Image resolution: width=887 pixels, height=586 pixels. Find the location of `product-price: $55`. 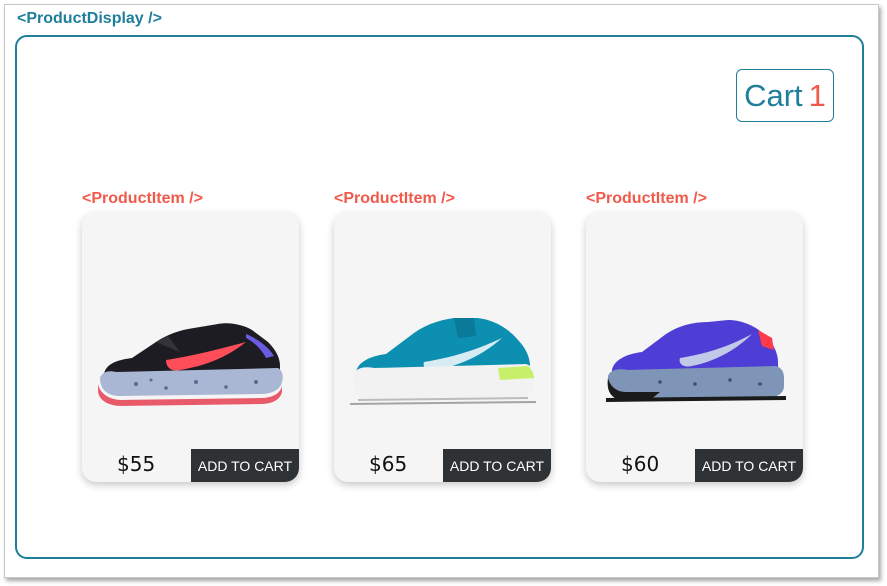

product-price: $55 is located at coordinates (136, 464).